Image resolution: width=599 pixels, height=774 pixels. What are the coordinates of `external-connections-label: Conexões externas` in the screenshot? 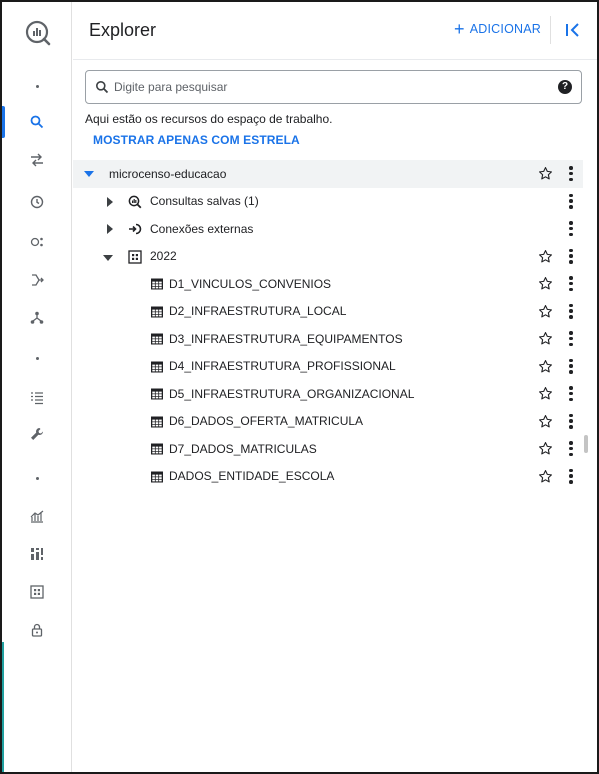 It's located at (202, 228).